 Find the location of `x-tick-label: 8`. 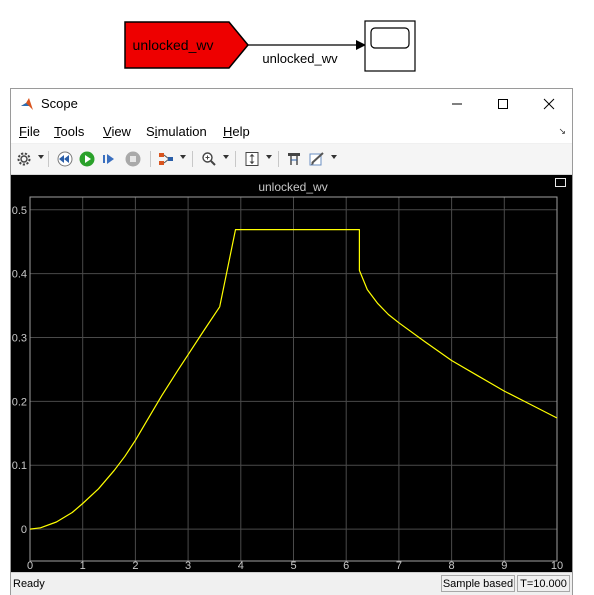

x-tick-label: 8 is located at coordinates (452, 566).